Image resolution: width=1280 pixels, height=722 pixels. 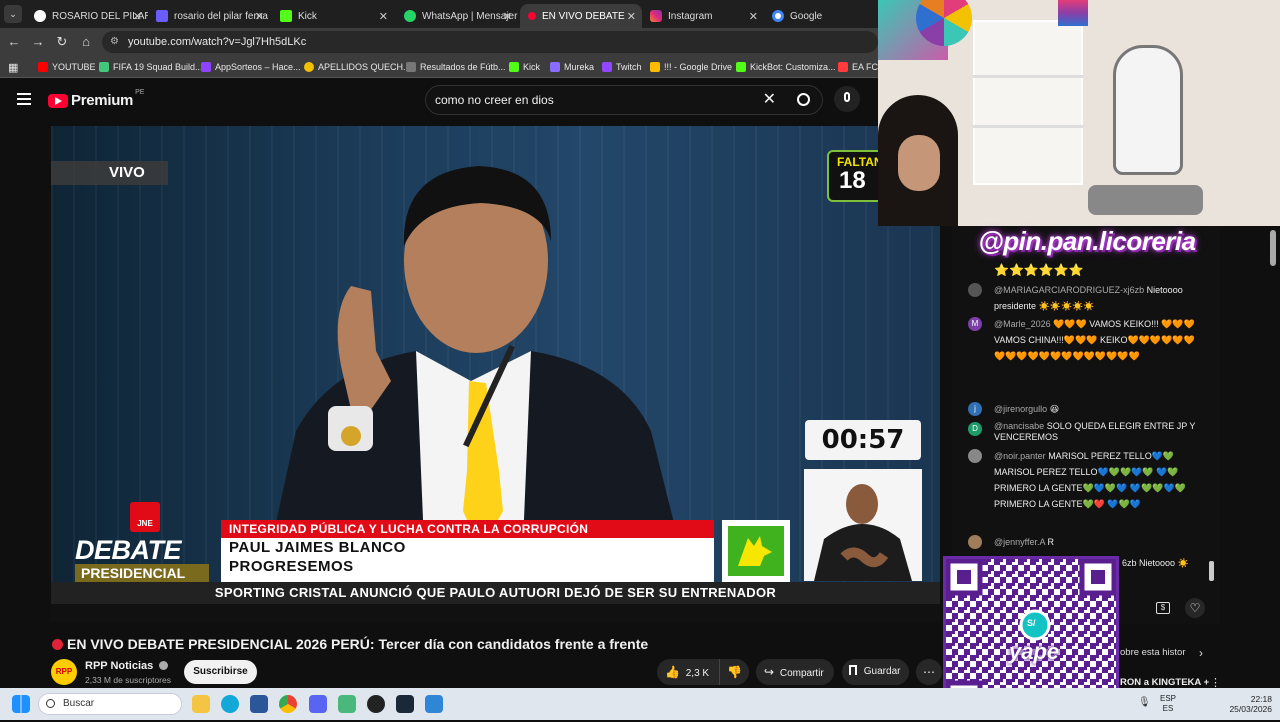 What do you see at coordinates (918, 160) in the screenshot?
I see `streamer` at bounding box center [918, 160].